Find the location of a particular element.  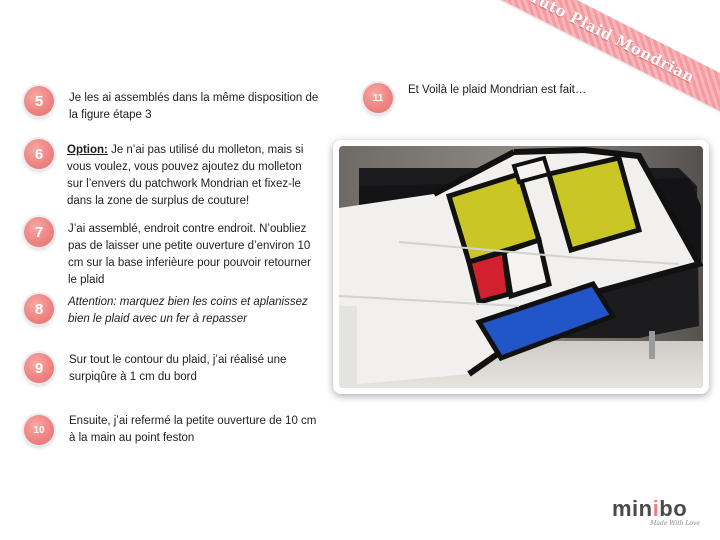

logo-word: minibo is located at coordinates (650, 508).